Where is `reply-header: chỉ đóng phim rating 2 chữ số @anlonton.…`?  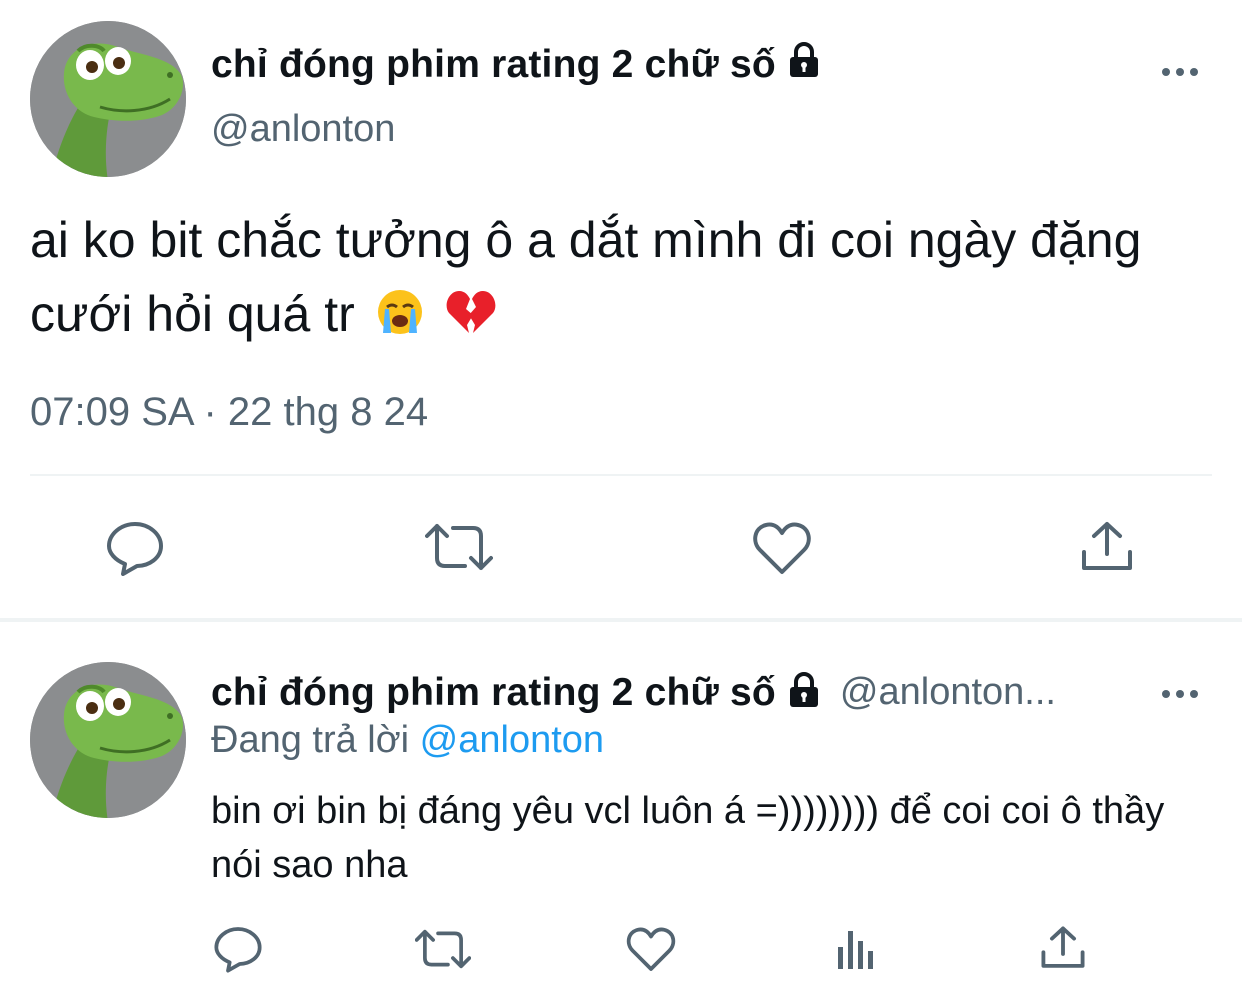 reply-header: chỉ đóng phim rating 2 chữ số @anlonton.… is located at coordinates (648, 692).